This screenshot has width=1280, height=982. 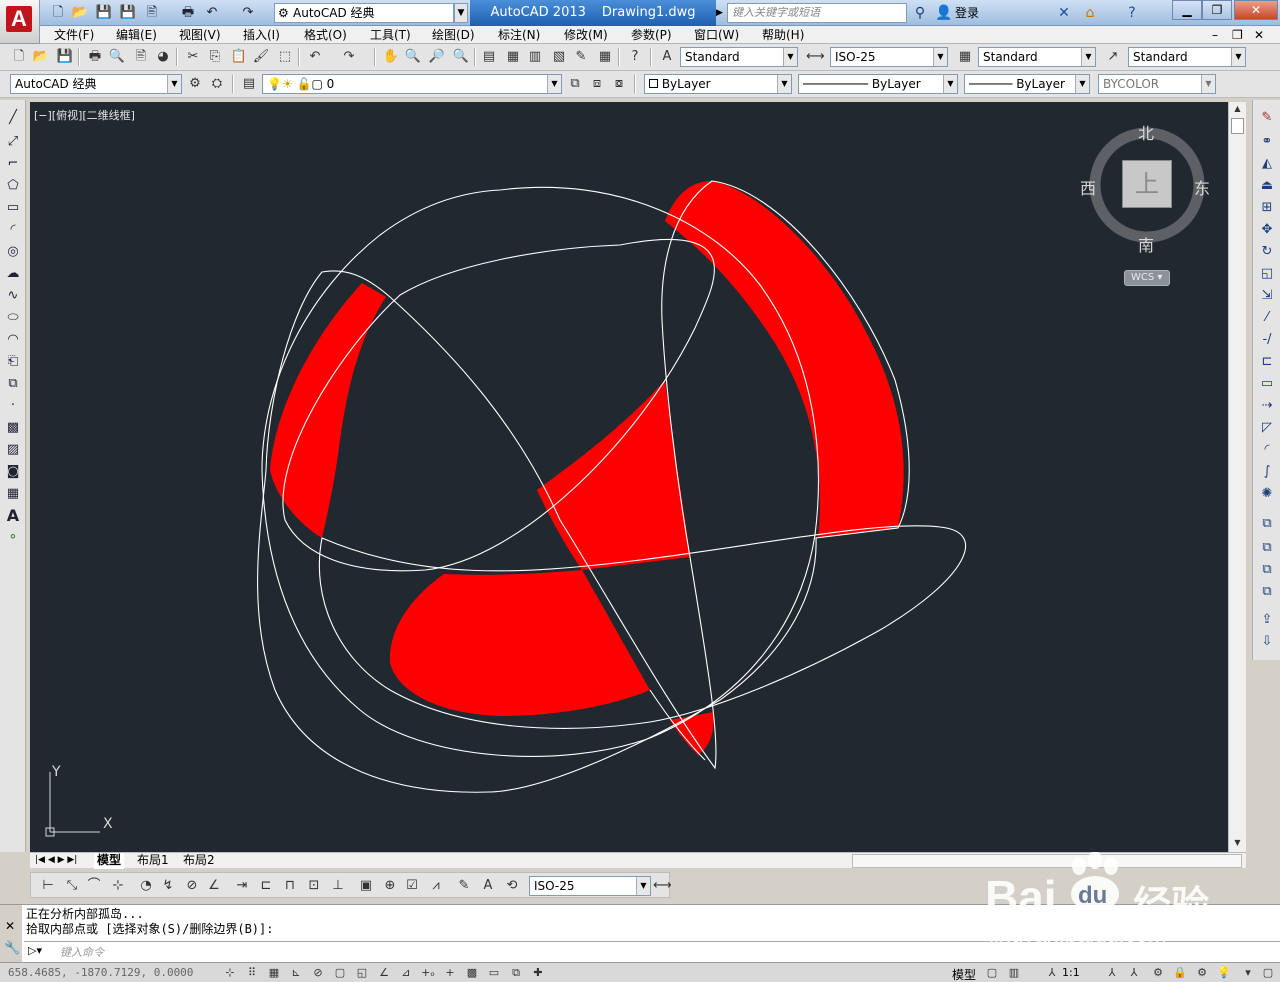 I want to click on rectangle-icon: ▭, so click(x=13, y=208).